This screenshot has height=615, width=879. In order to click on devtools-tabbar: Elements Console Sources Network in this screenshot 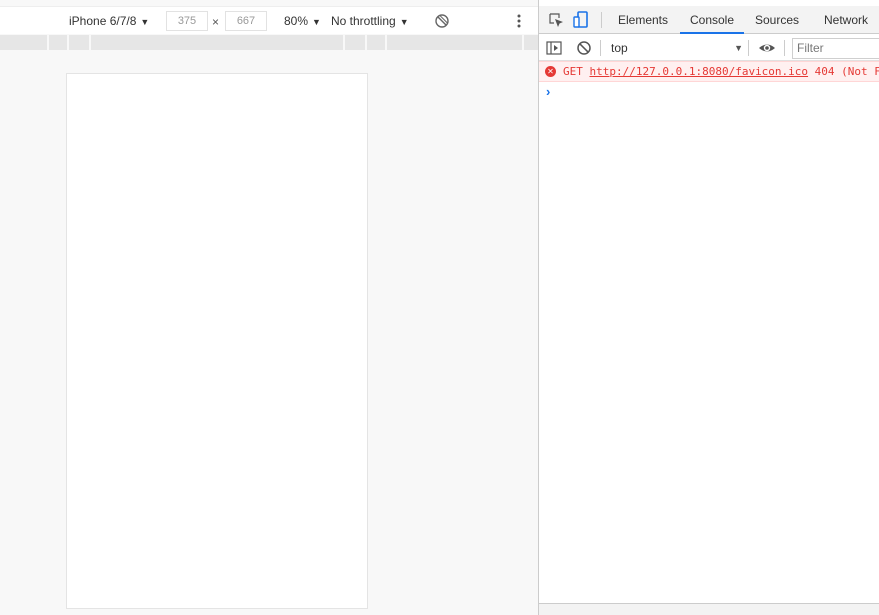, I will do `click(709, 20)`.